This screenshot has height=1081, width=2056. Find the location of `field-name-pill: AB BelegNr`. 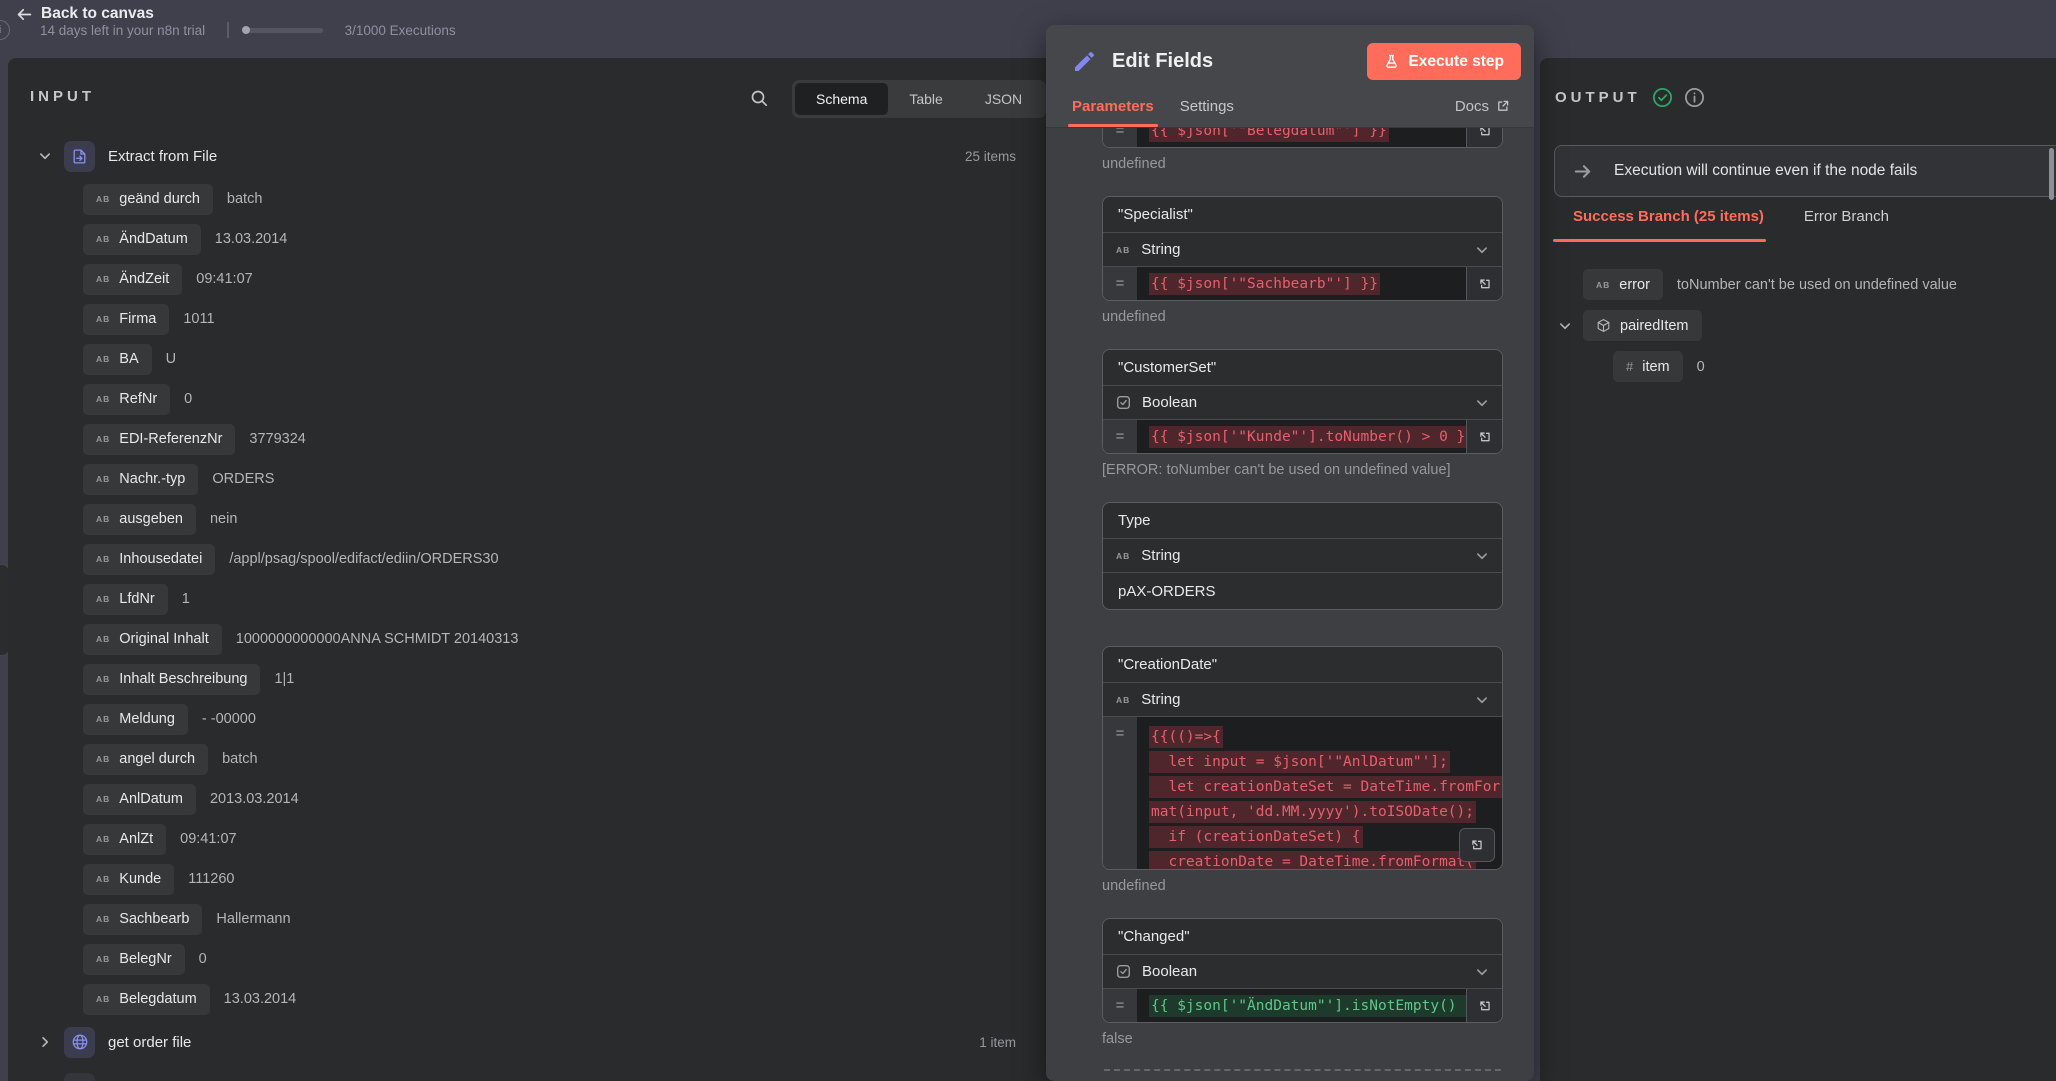

field-name-pill: AB BelegNr is located at coordinates (134, 959).